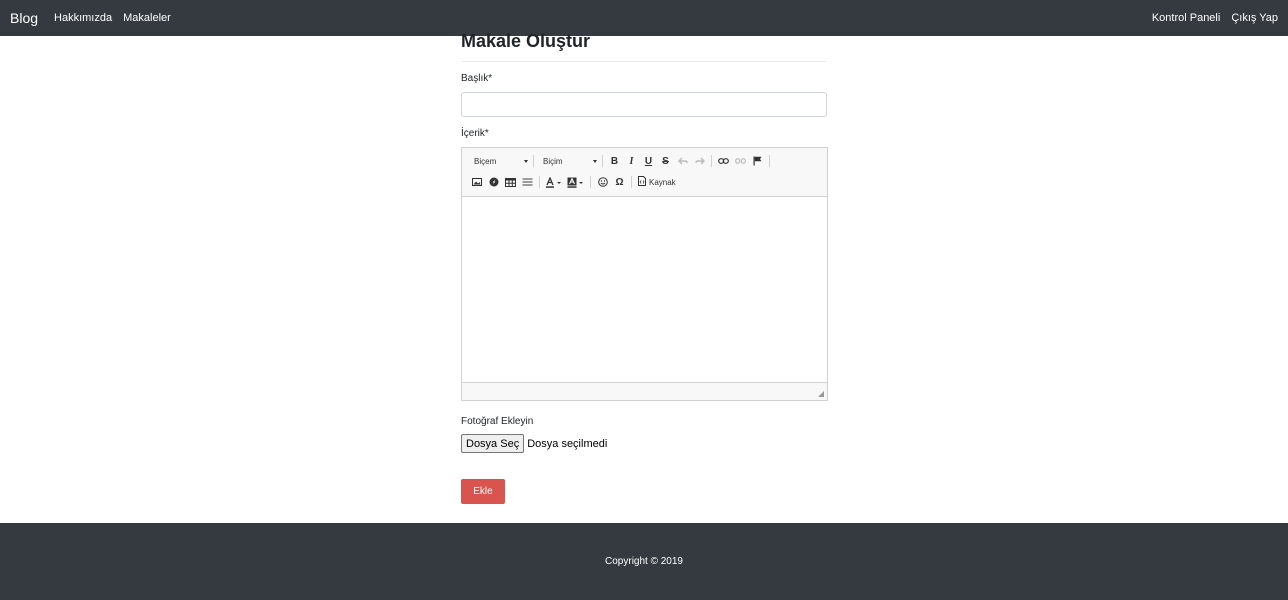  I want to click on styles-combo-label: Biçem, so click(485, 161).